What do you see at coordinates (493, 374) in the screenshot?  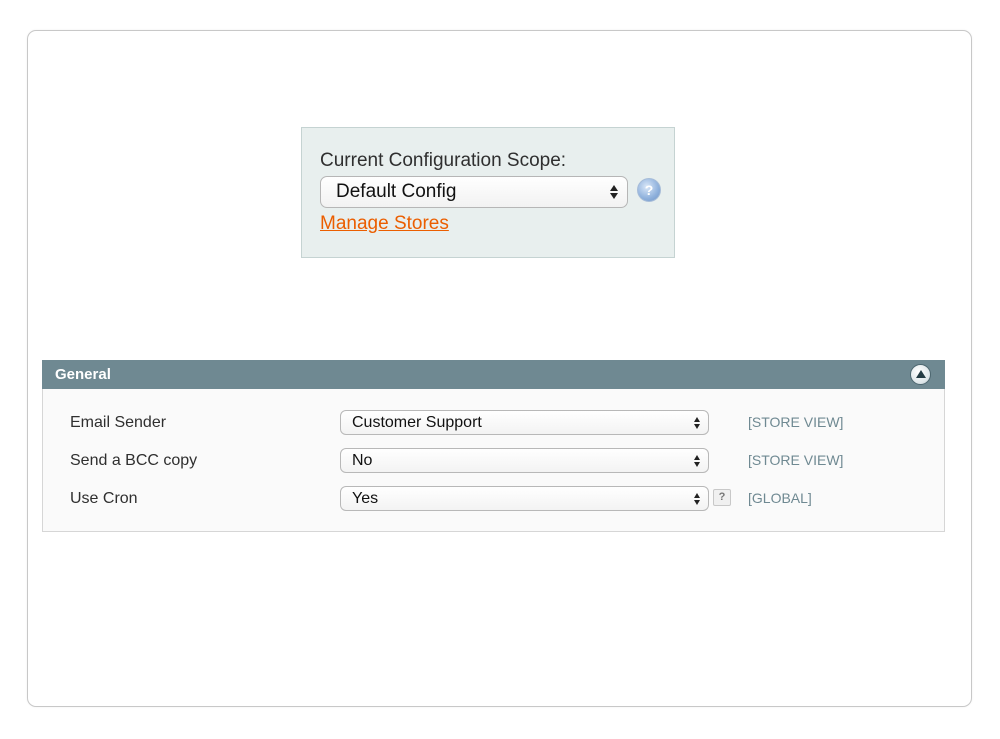 I see `section-header-general: General` at bounding box center [493, 374].